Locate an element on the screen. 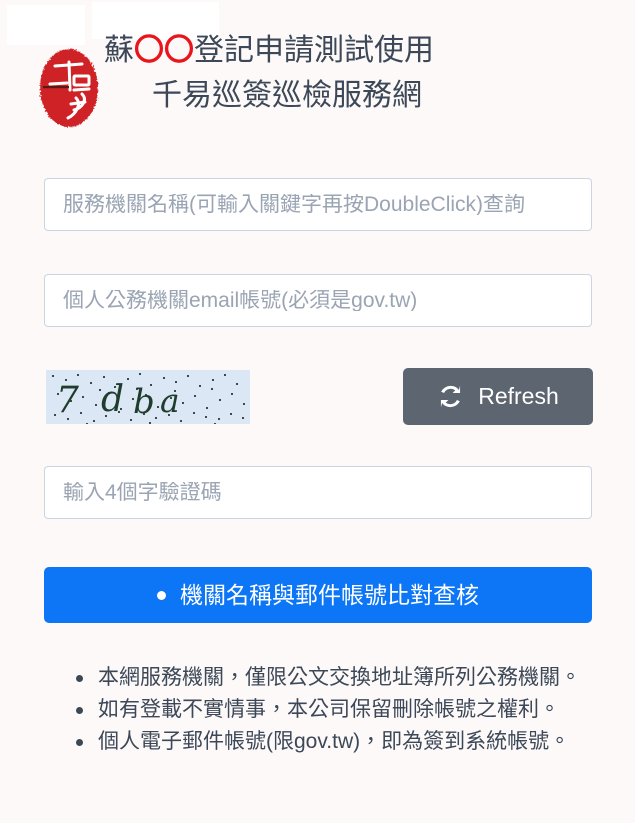  svg-text: a is located at coordinates (170, 400).